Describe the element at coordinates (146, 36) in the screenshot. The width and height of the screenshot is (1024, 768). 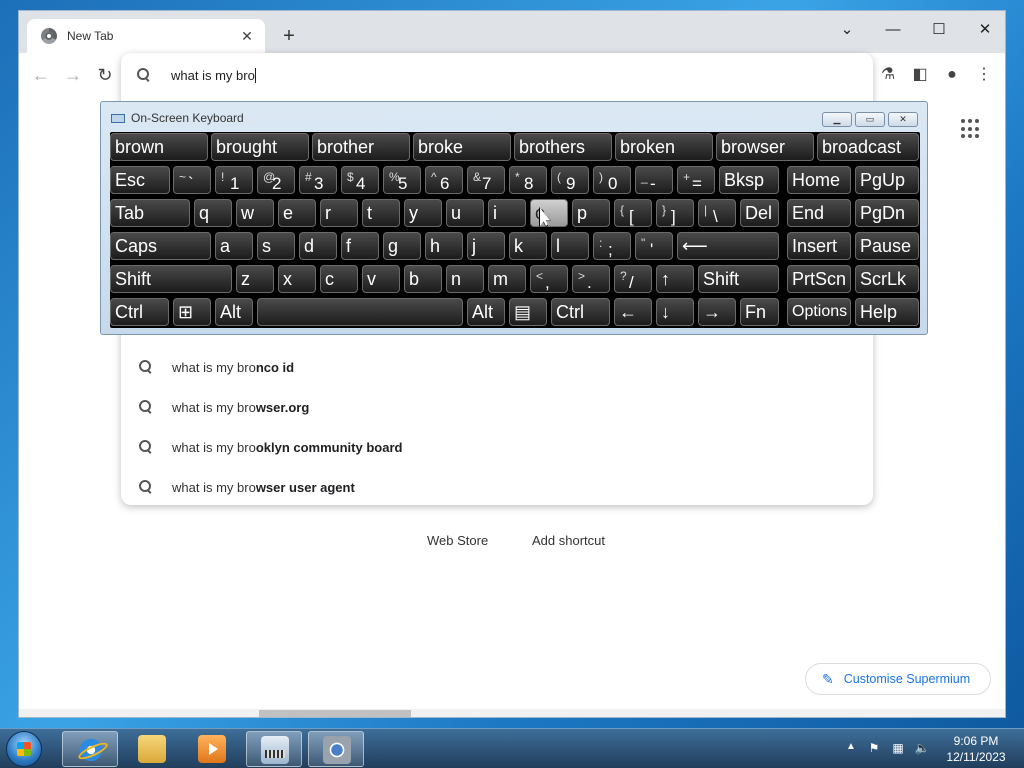
I see `tab-new-tab: New Tab ✕` at that location.